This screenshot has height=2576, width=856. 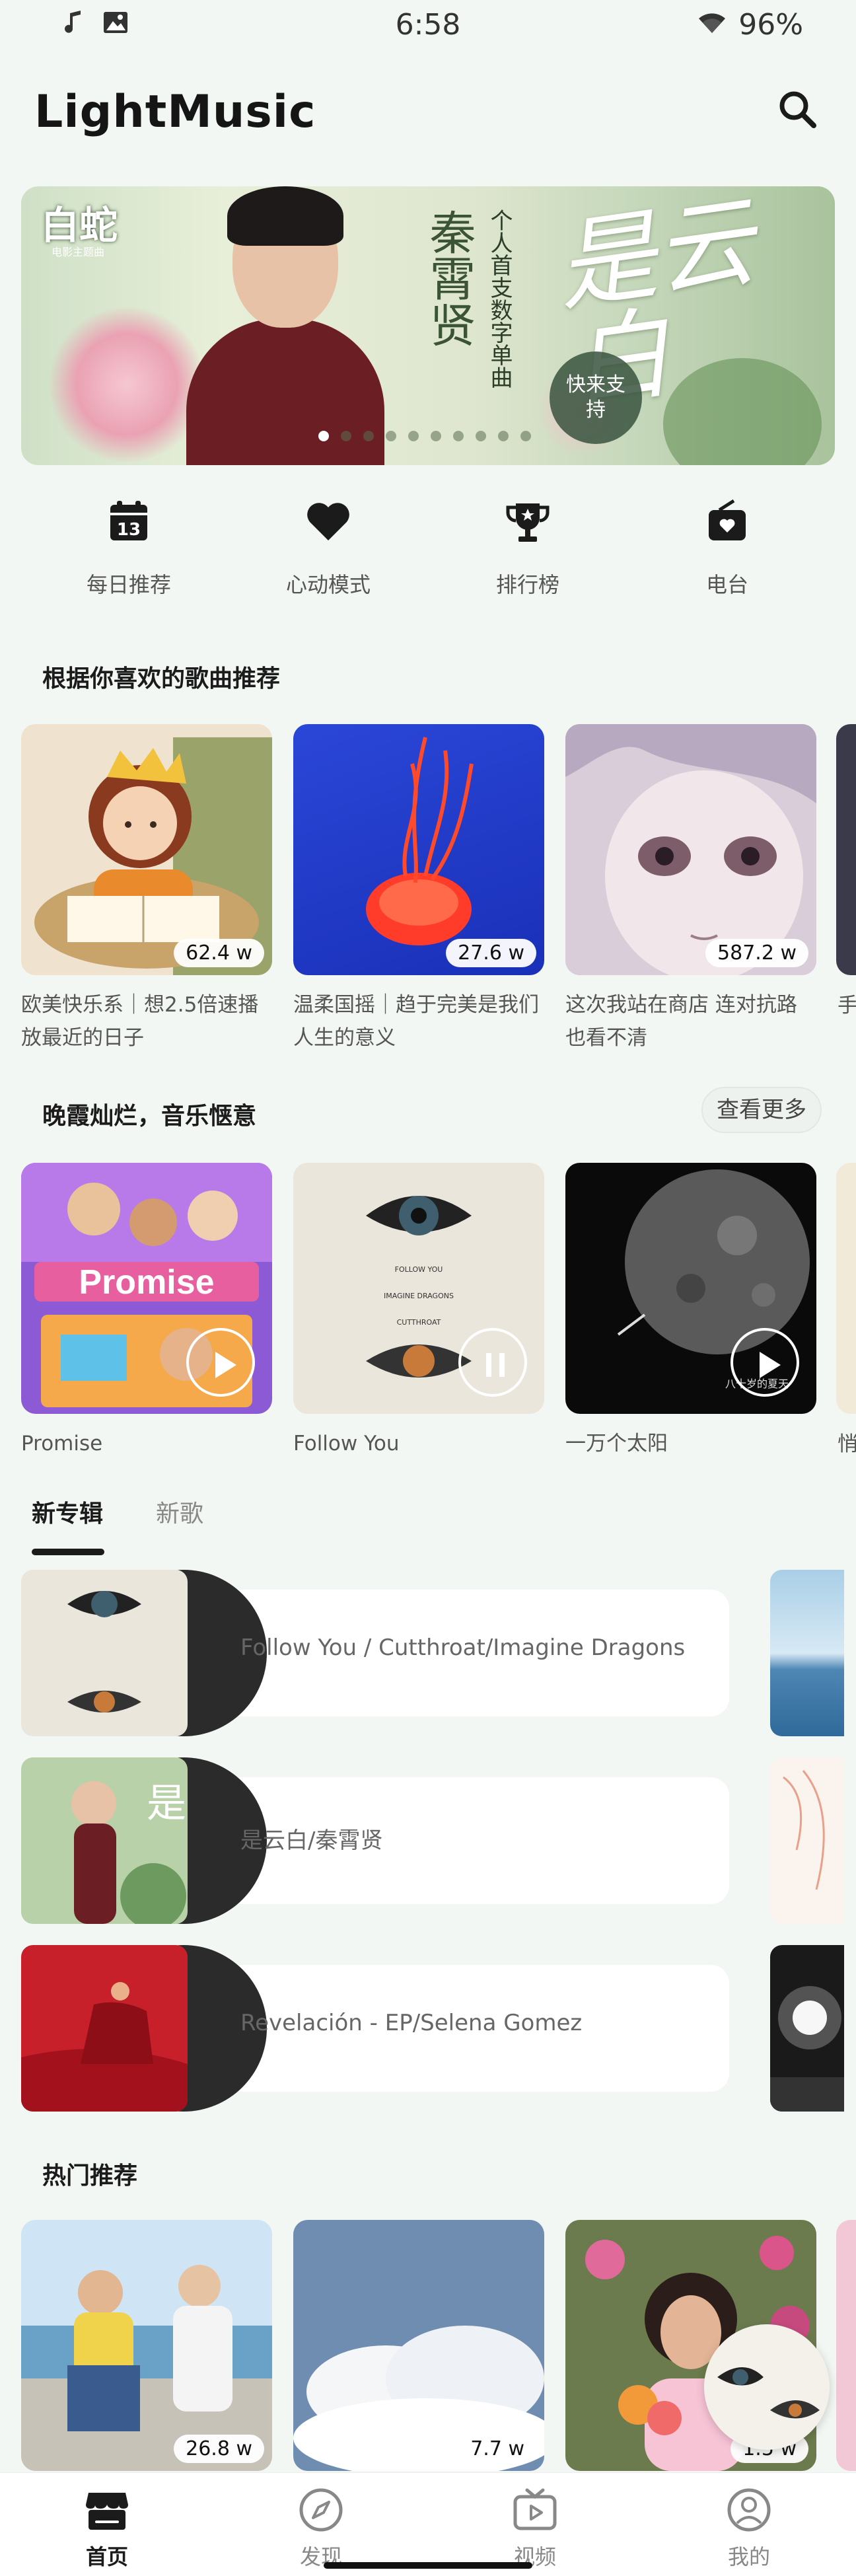 What do you see at coordinates (146, 1282) in the screenshot?
I see `svg-text: Promise` at bounding box center [146, 1282].